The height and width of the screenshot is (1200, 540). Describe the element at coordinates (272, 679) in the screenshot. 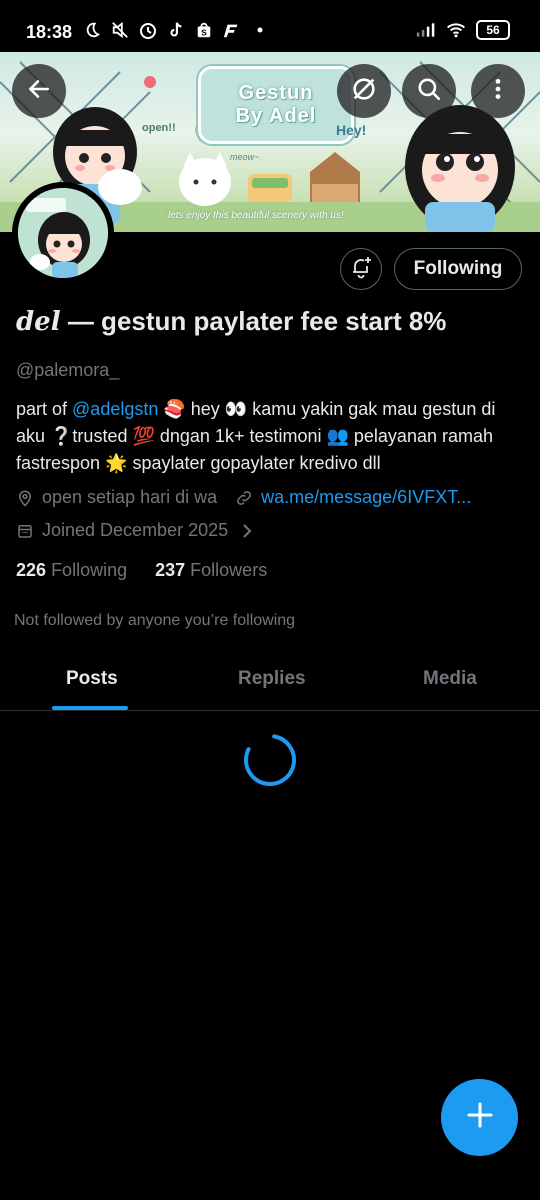

I see `tab-replies: Replies` at that location.